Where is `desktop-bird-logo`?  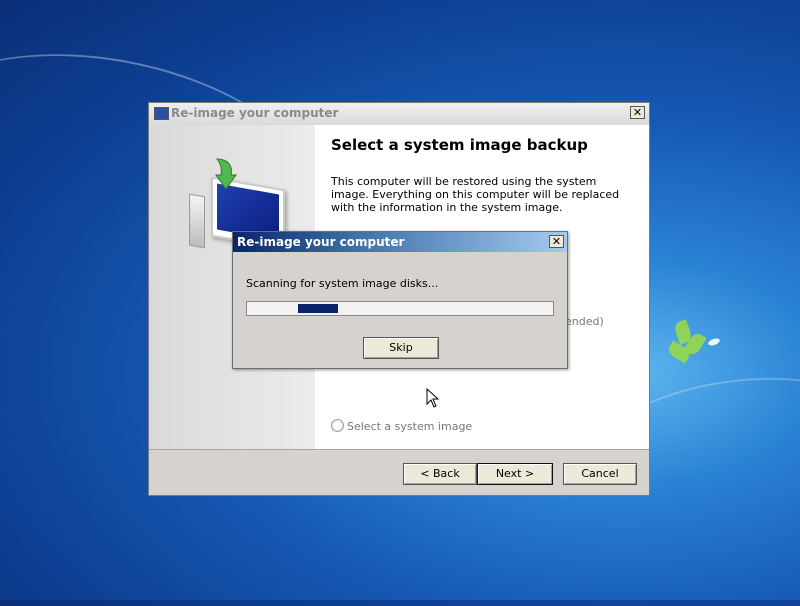
desktop-bird-logo is located at coordinates (696, 342).